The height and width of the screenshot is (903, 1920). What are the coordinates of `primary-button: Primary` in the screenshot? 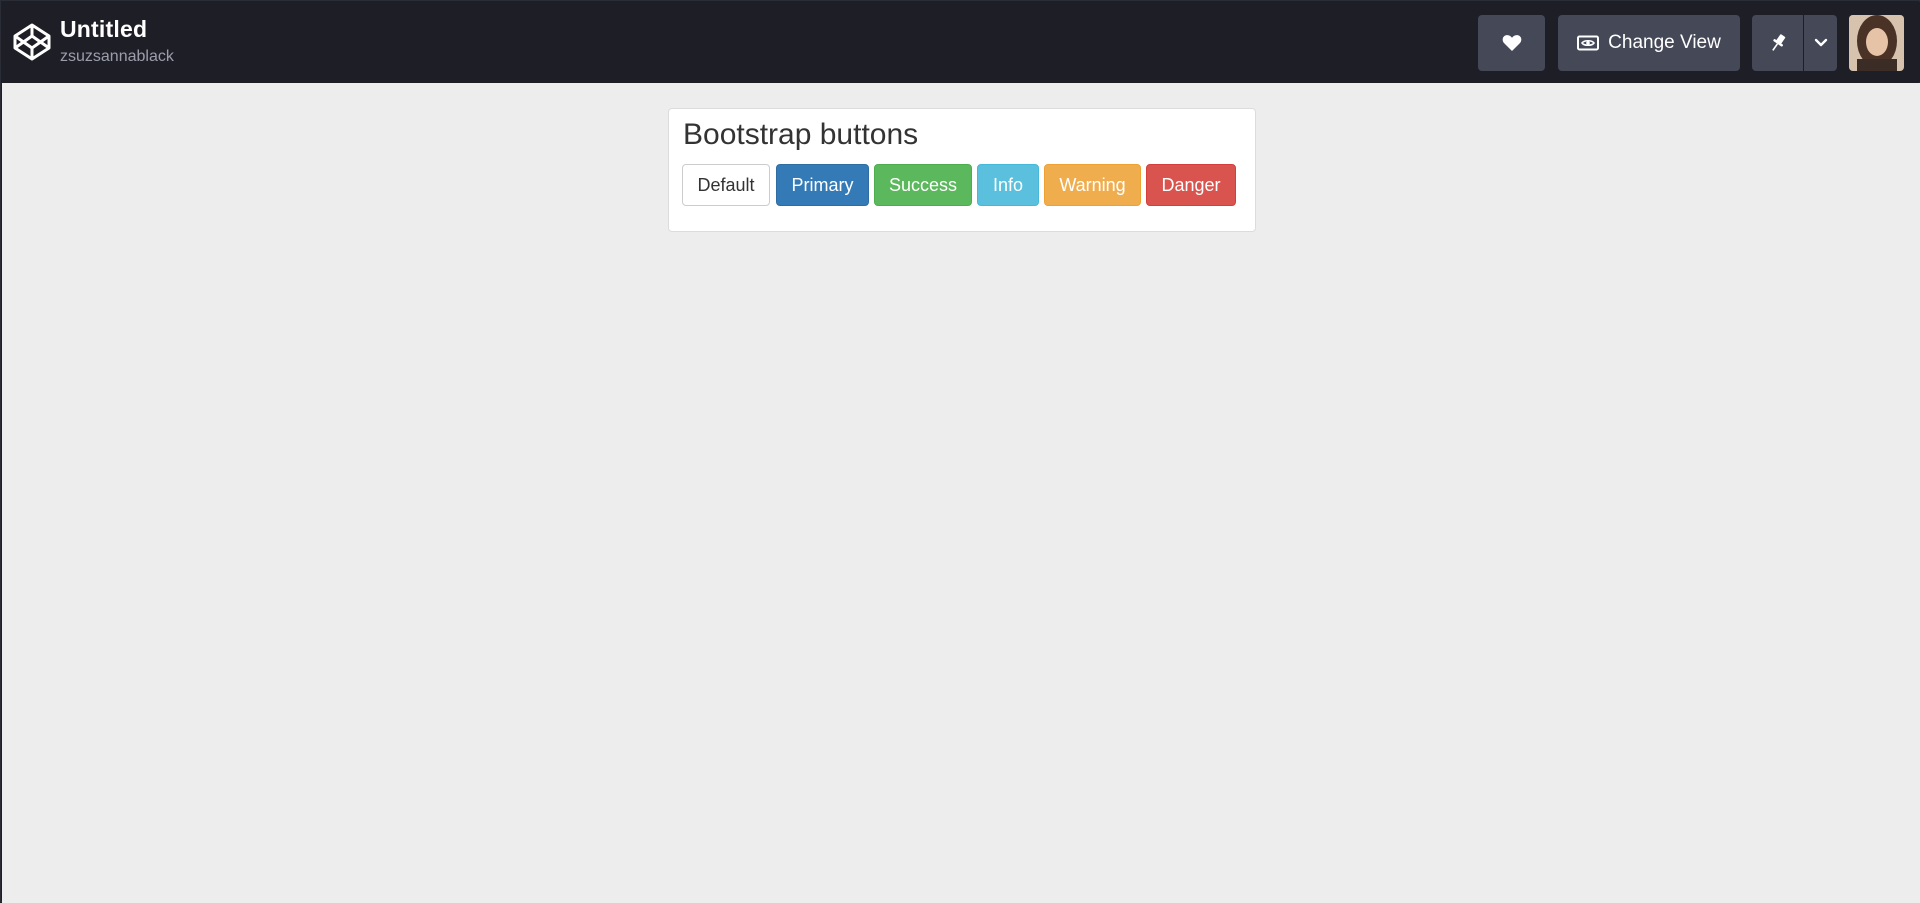 It's located at (822, 185).